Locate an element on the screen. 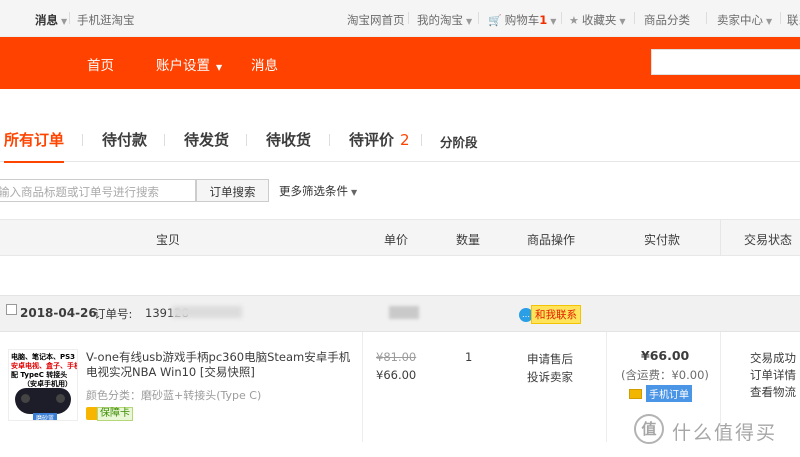 The height and width of the screenshot is (457, 800). watermark-logo: 值 is located at coordinates (649, 429).